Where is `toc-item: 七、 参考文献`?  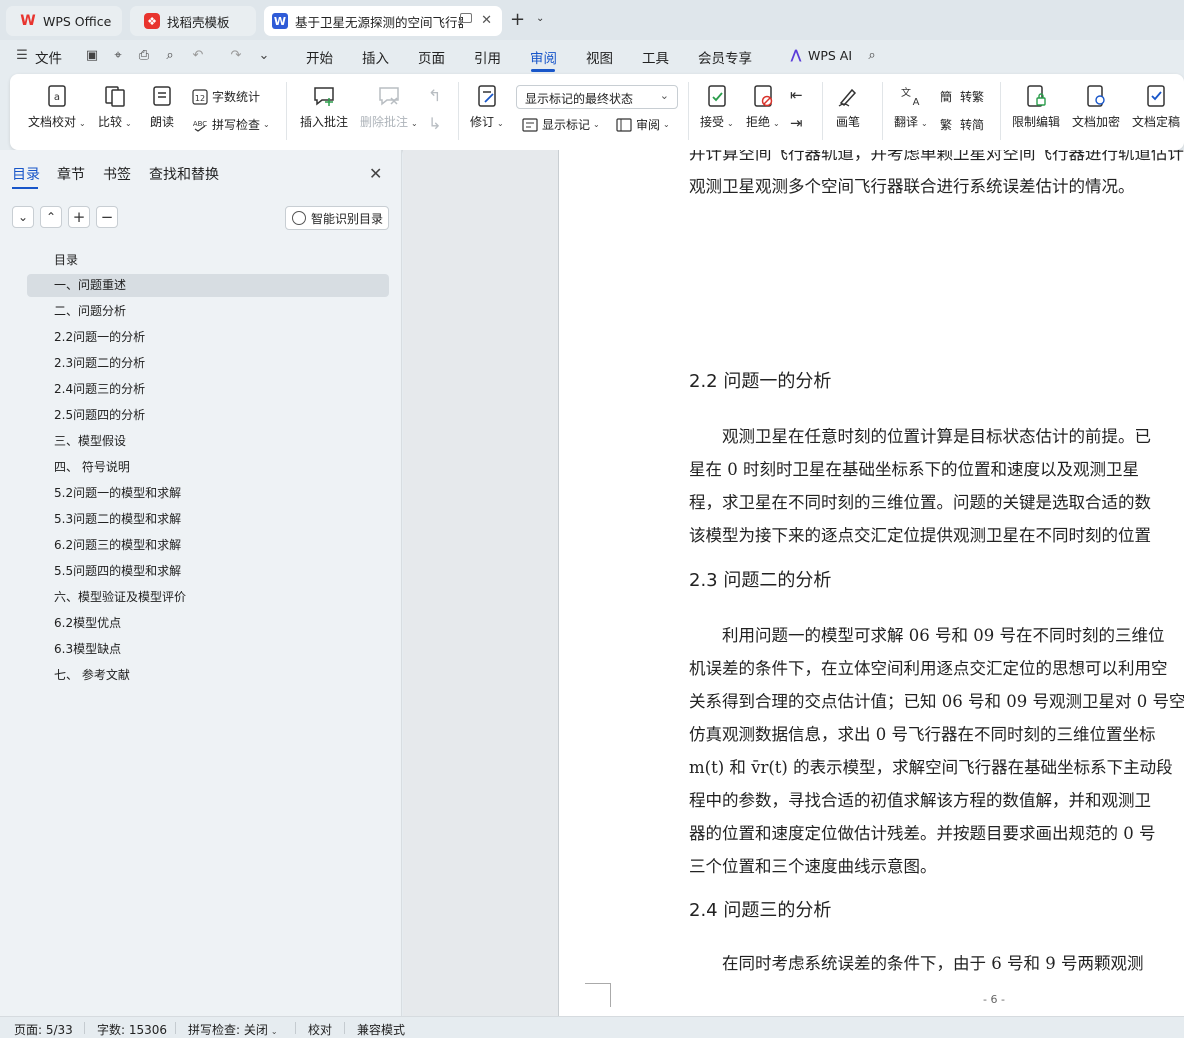
toc-item: 七、 参考文献 is located at coordinates (208, 675).